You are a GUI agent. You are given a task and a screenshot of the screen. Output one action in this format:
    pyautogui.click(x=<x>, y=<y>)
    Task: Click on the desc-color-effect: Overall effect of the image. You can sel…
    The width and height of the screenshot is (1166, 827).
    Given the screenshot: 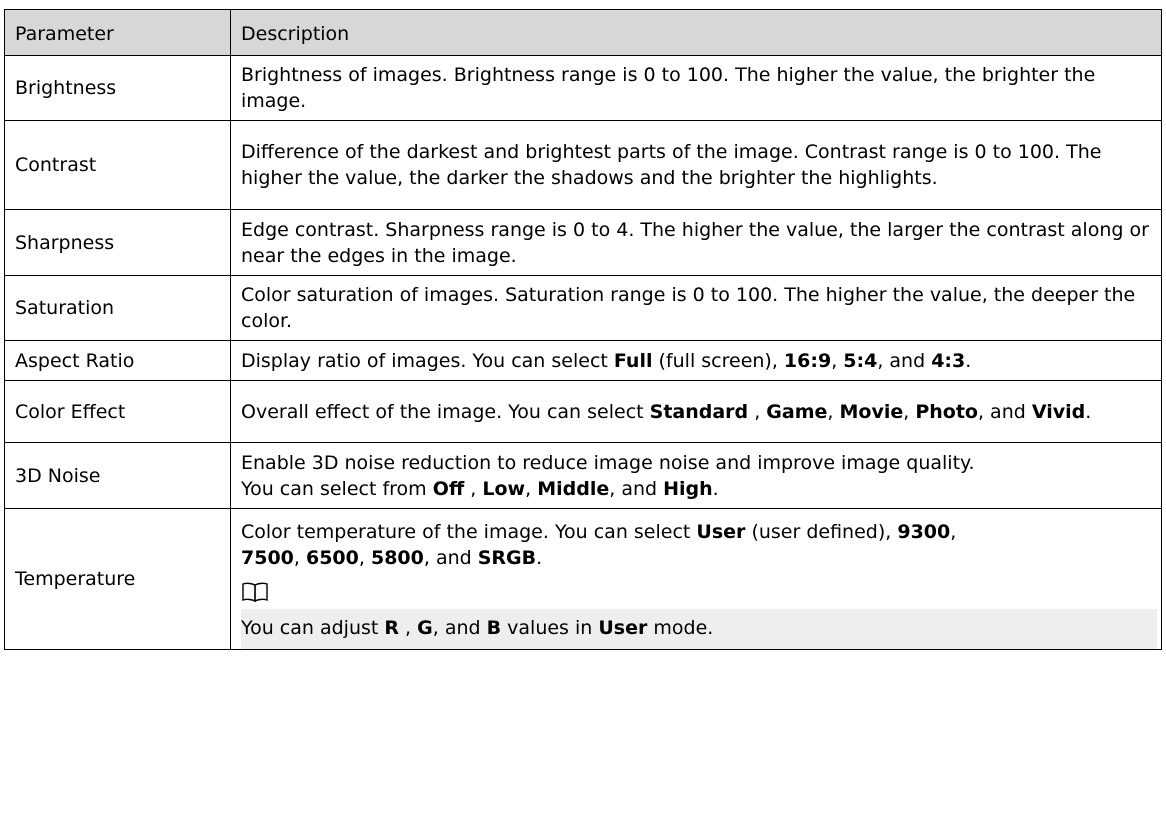 What is the action you would take?
    pyautogui.click(x=696, y=411)
    